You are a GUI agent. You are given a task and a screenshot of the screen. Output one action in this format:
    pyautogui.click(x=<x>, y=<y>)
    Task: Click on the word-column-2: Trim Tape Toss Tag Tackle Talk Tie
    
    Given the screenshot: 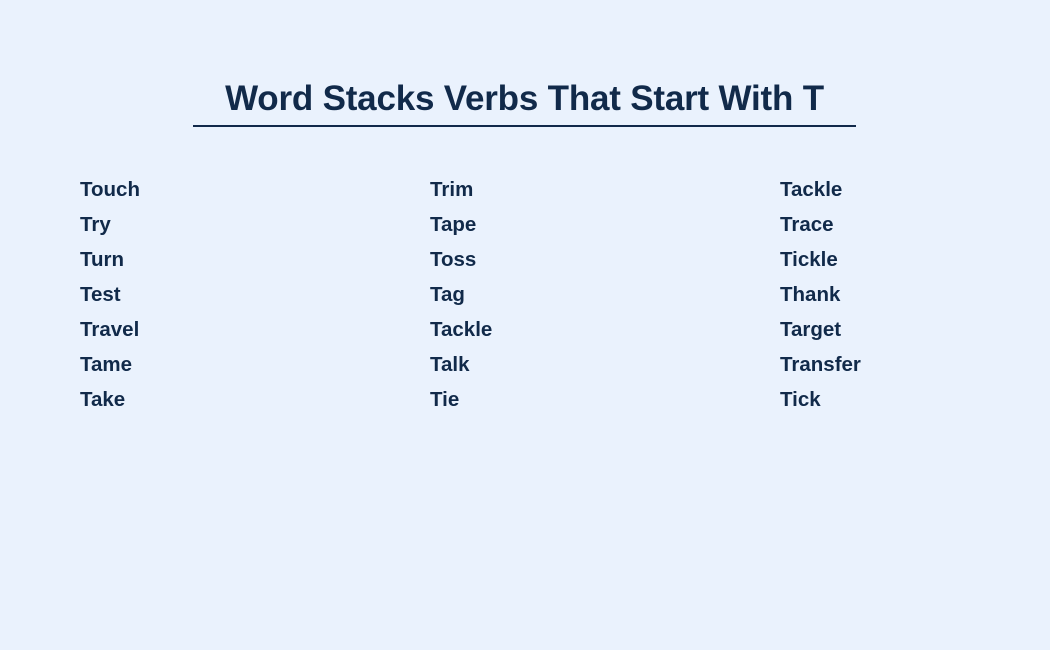 What is the action you would take?
    pyautogui.click(x=605, y=294)
    